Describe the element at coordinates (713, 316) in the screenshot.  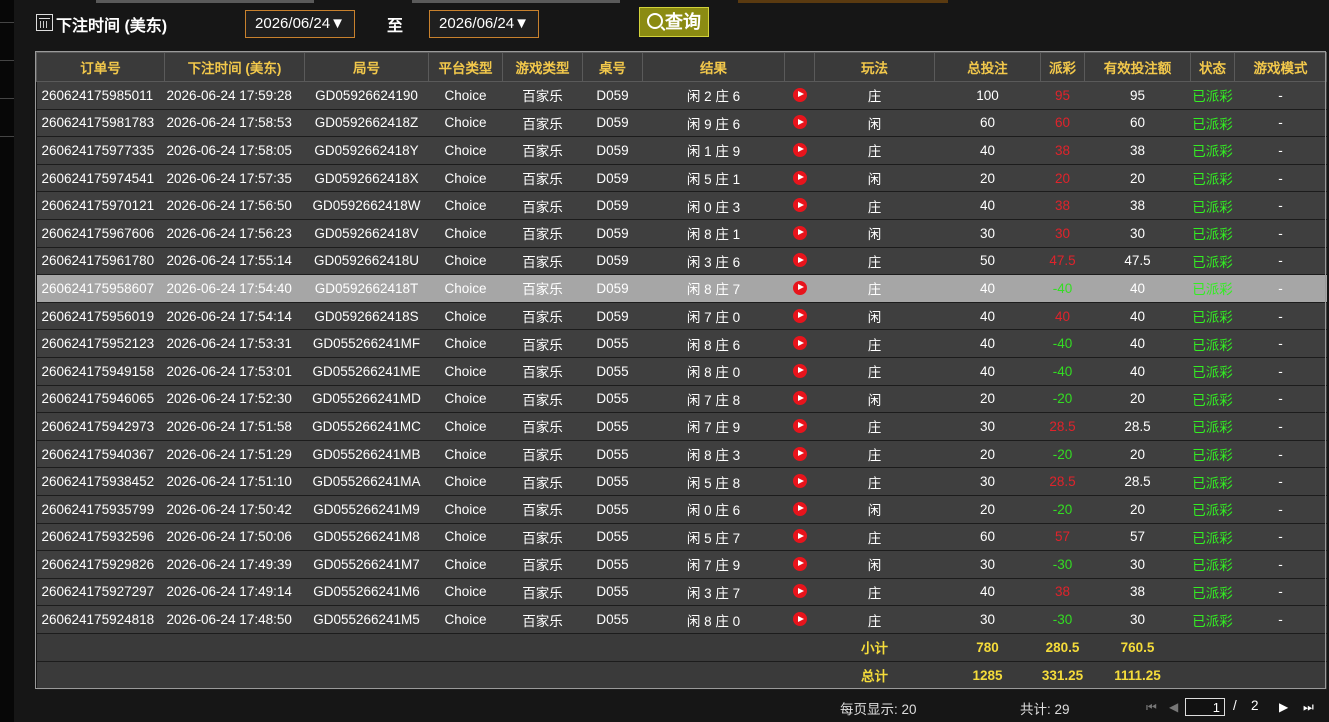
I see `cell-result: 闲 7 庄 0` at that location.